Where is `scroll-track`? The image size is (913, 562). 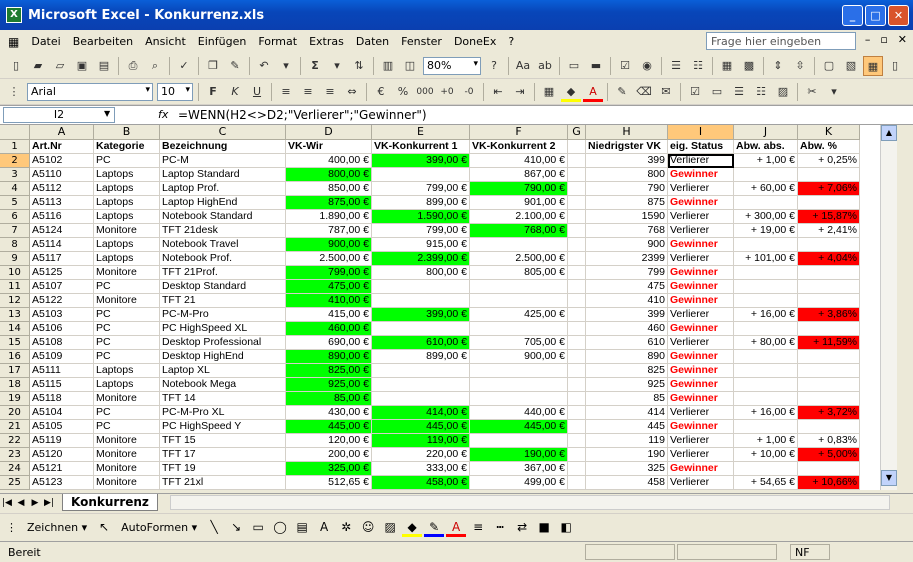 scroll-track is located at coordinates (889, 305).